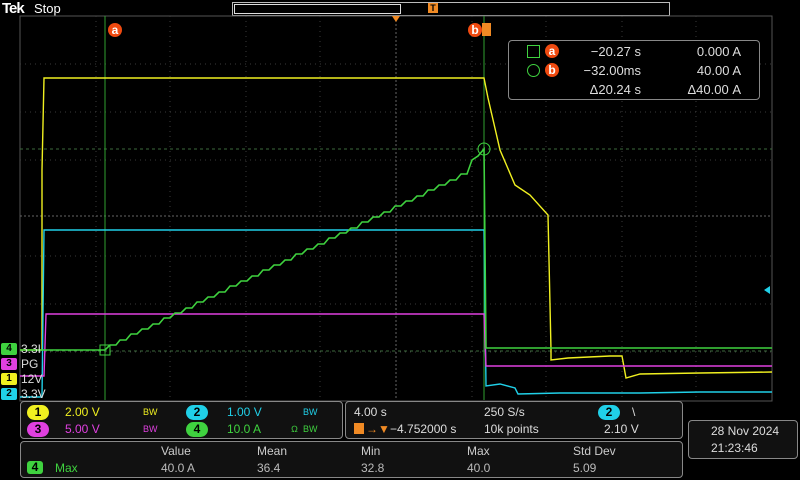 This screenshot has width=800, height=480. Describe the element at coordinates (197, 429) in the screenshot. I see `ch4-button: 4` at that location.